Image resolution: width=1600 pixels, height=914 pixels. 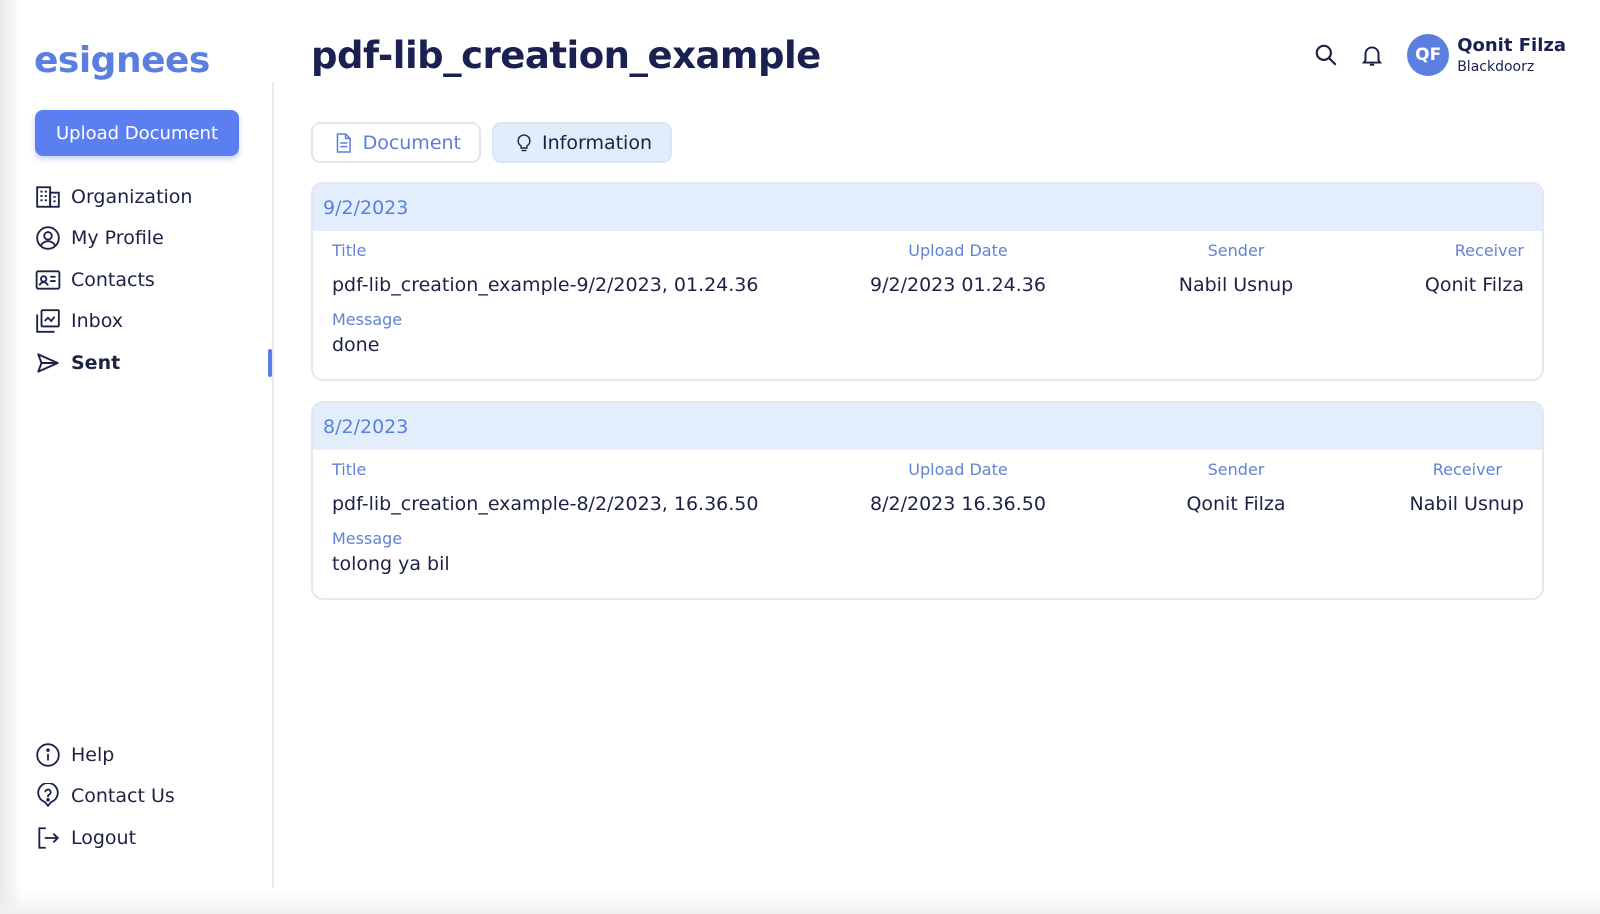 I want to click on receiver-value: Qonit Filza, so click(x=1474, y=285).